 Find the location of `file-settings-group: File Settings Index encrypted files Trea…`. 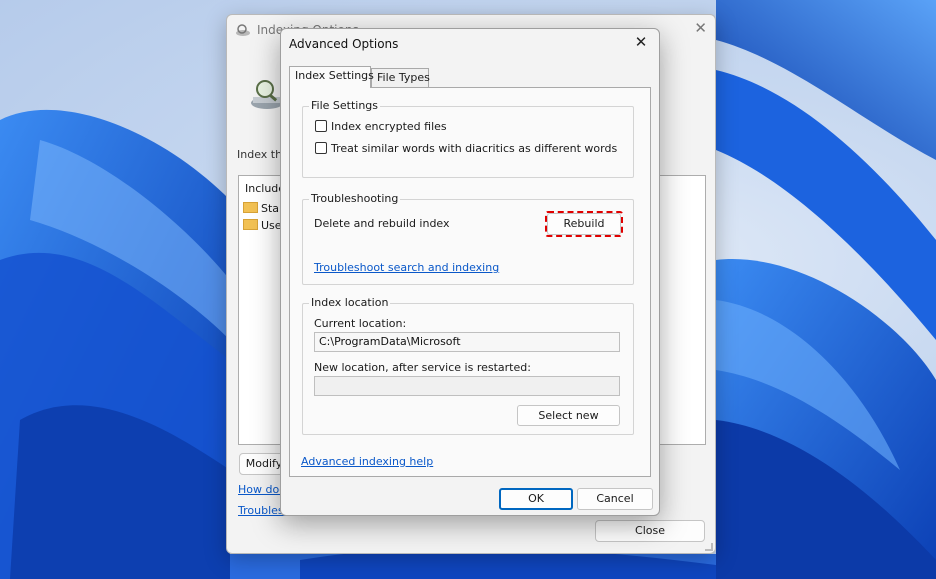

file-settings-group: File Settings Index encrypted files Trea… is located at coordinates (468, 138).